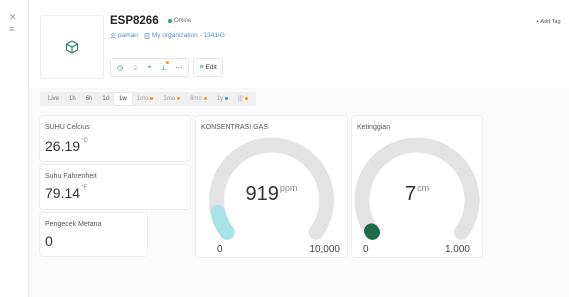 The image size is (569, 297). I want to click on online-status-label: Online, so click(183, 21).